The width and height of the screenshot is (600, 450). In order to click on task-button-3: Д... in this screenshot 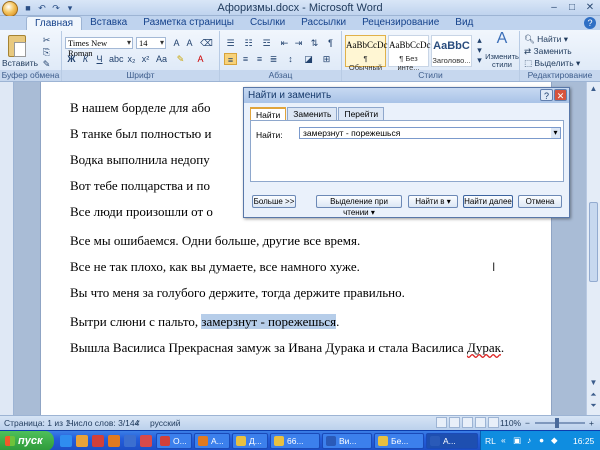, I will do `click(250, 441)`.